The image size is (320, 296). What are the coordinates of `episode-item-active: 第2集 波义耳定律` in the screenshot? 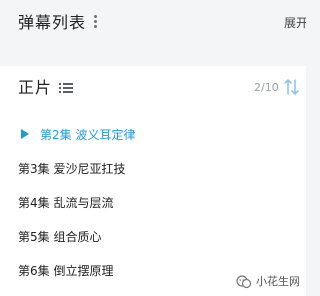 It's located at (153, 135).